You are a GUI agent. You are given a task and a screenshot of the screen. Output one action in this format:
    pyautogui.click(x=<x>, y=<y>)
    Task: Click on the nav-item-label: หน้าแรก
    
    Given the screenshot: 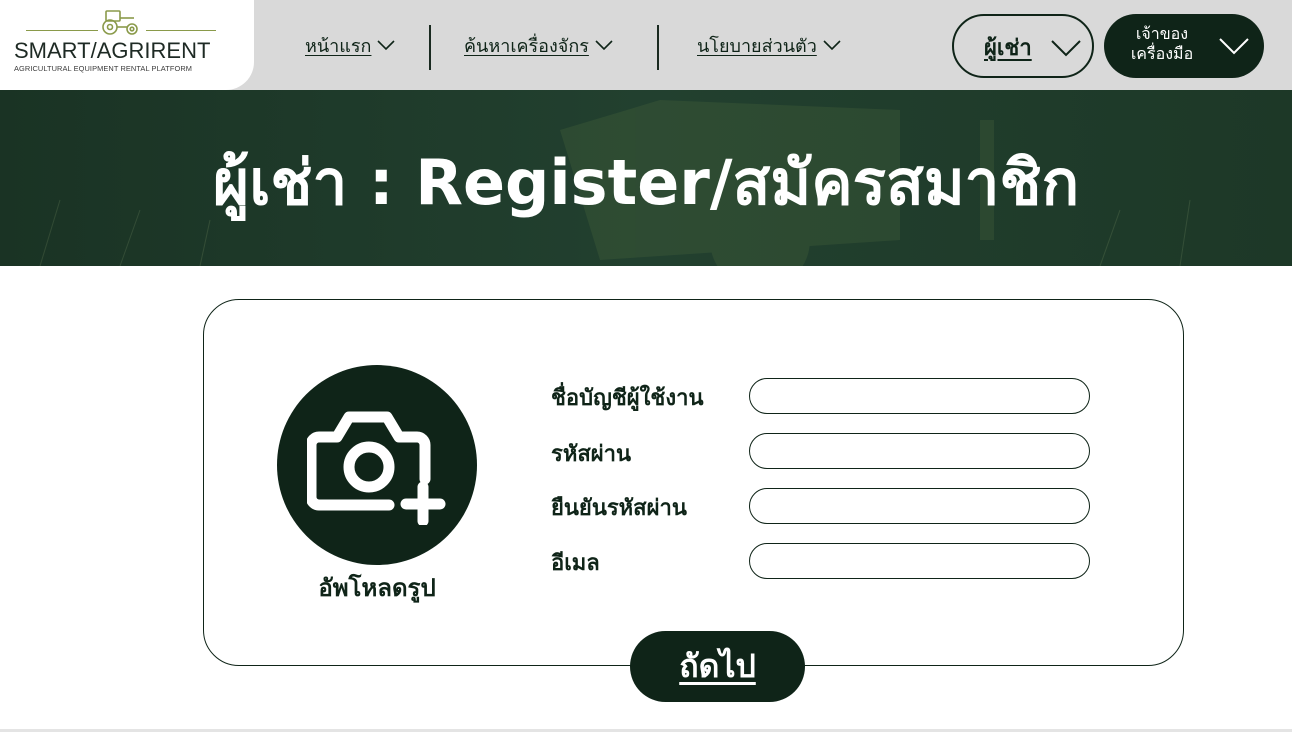 What is the action you would take?
    pyautogui.click(x=338, y=46)
    